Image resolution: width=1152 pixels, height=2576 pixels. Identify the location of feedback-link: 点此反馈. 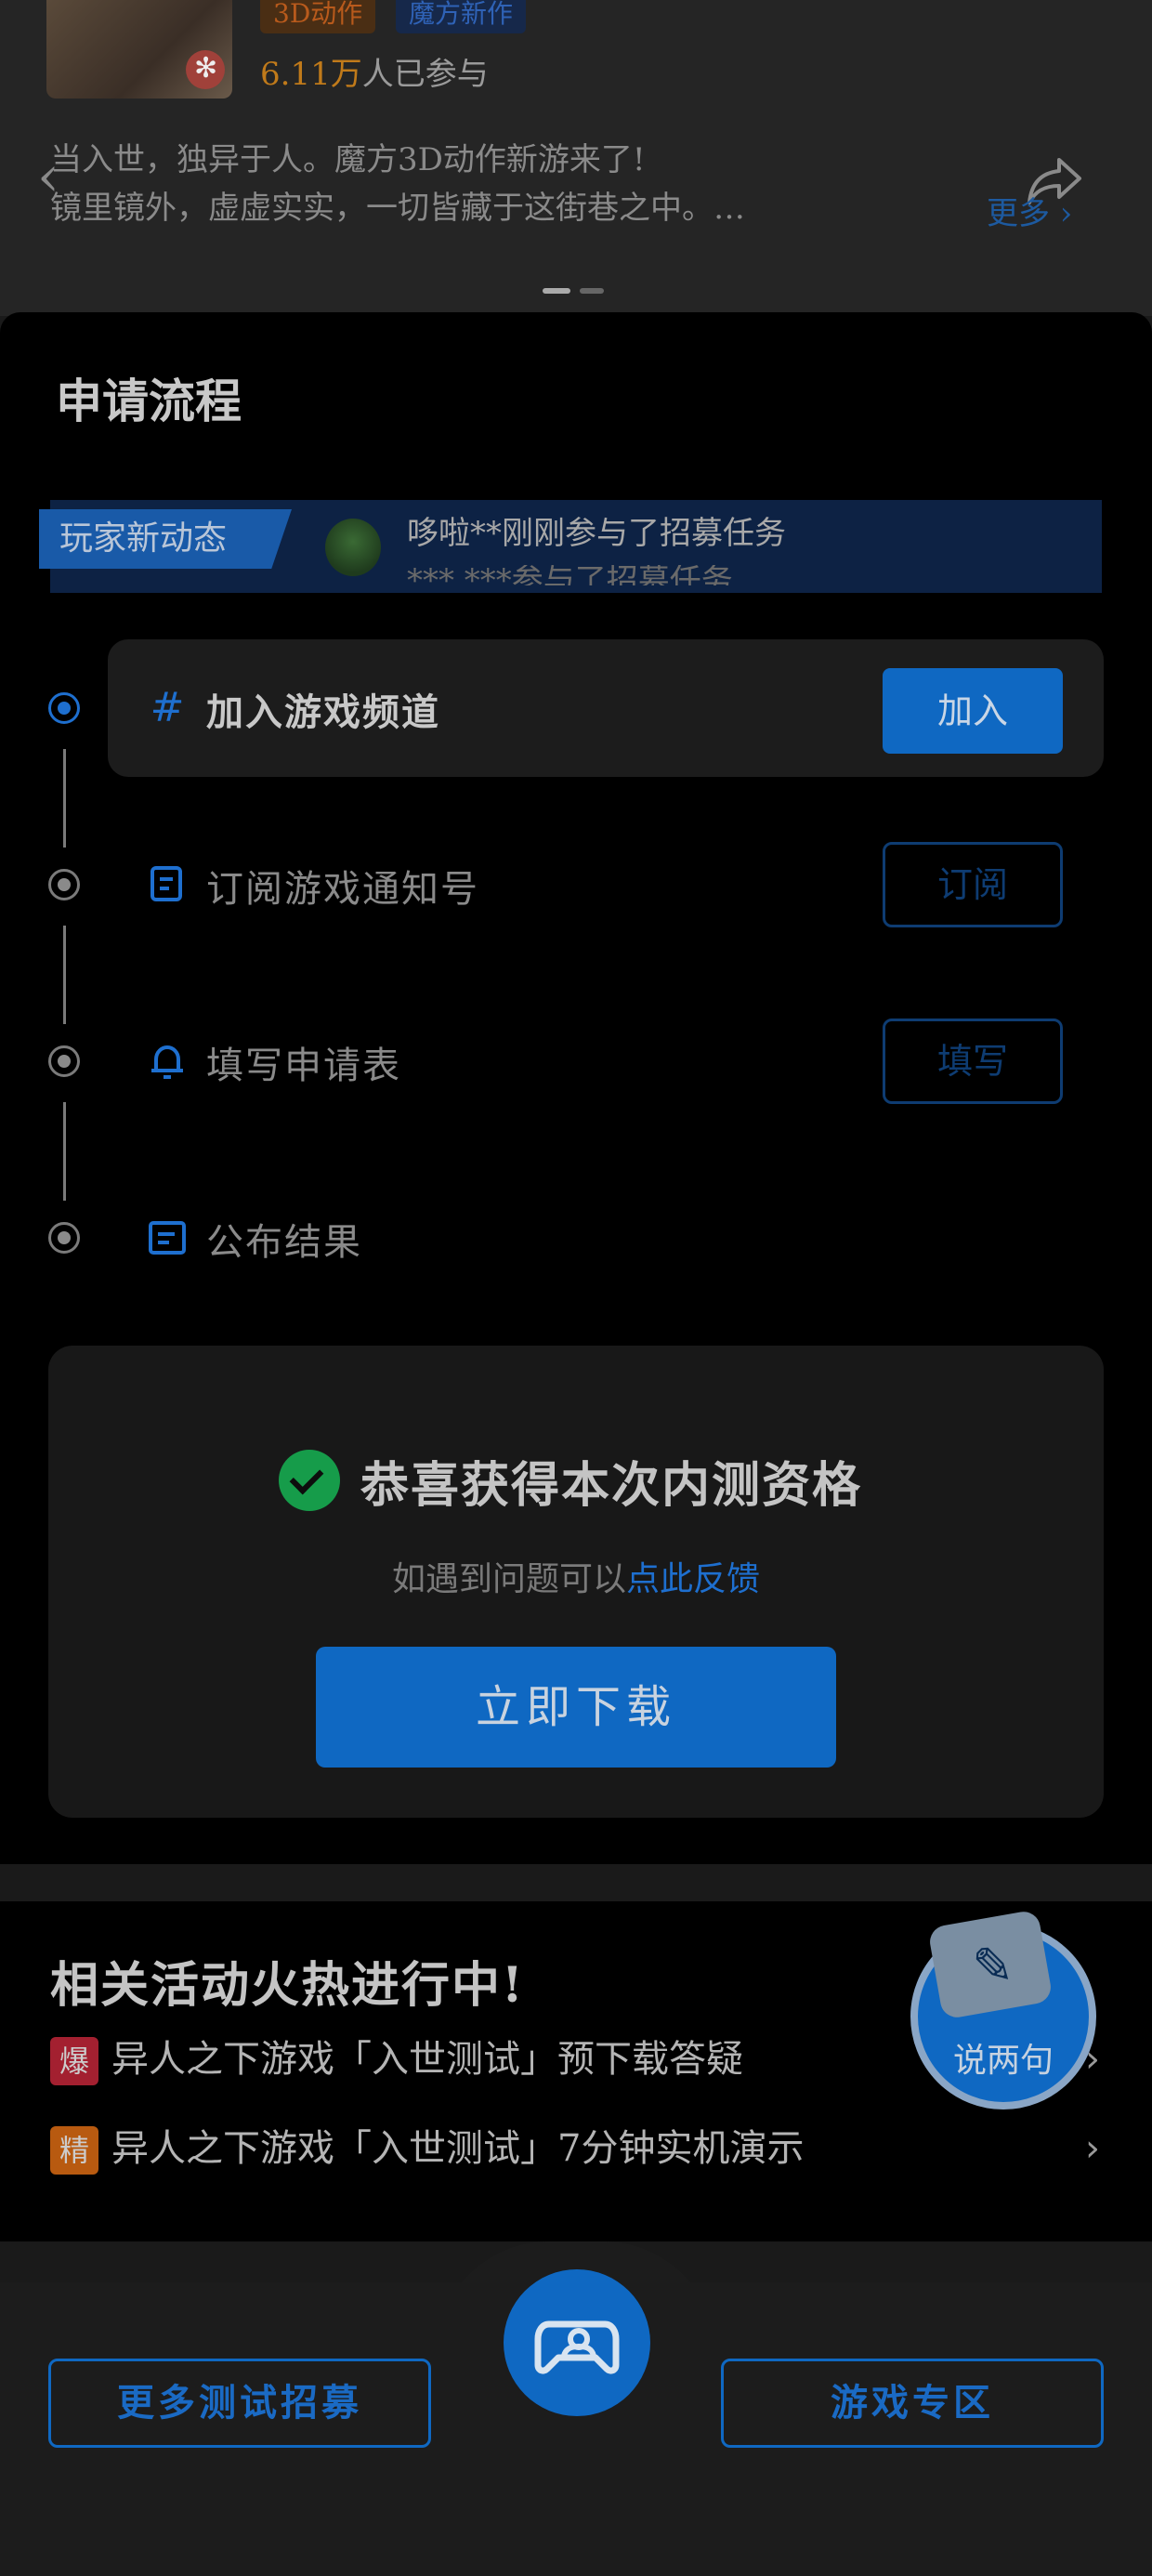
(693, 1579).